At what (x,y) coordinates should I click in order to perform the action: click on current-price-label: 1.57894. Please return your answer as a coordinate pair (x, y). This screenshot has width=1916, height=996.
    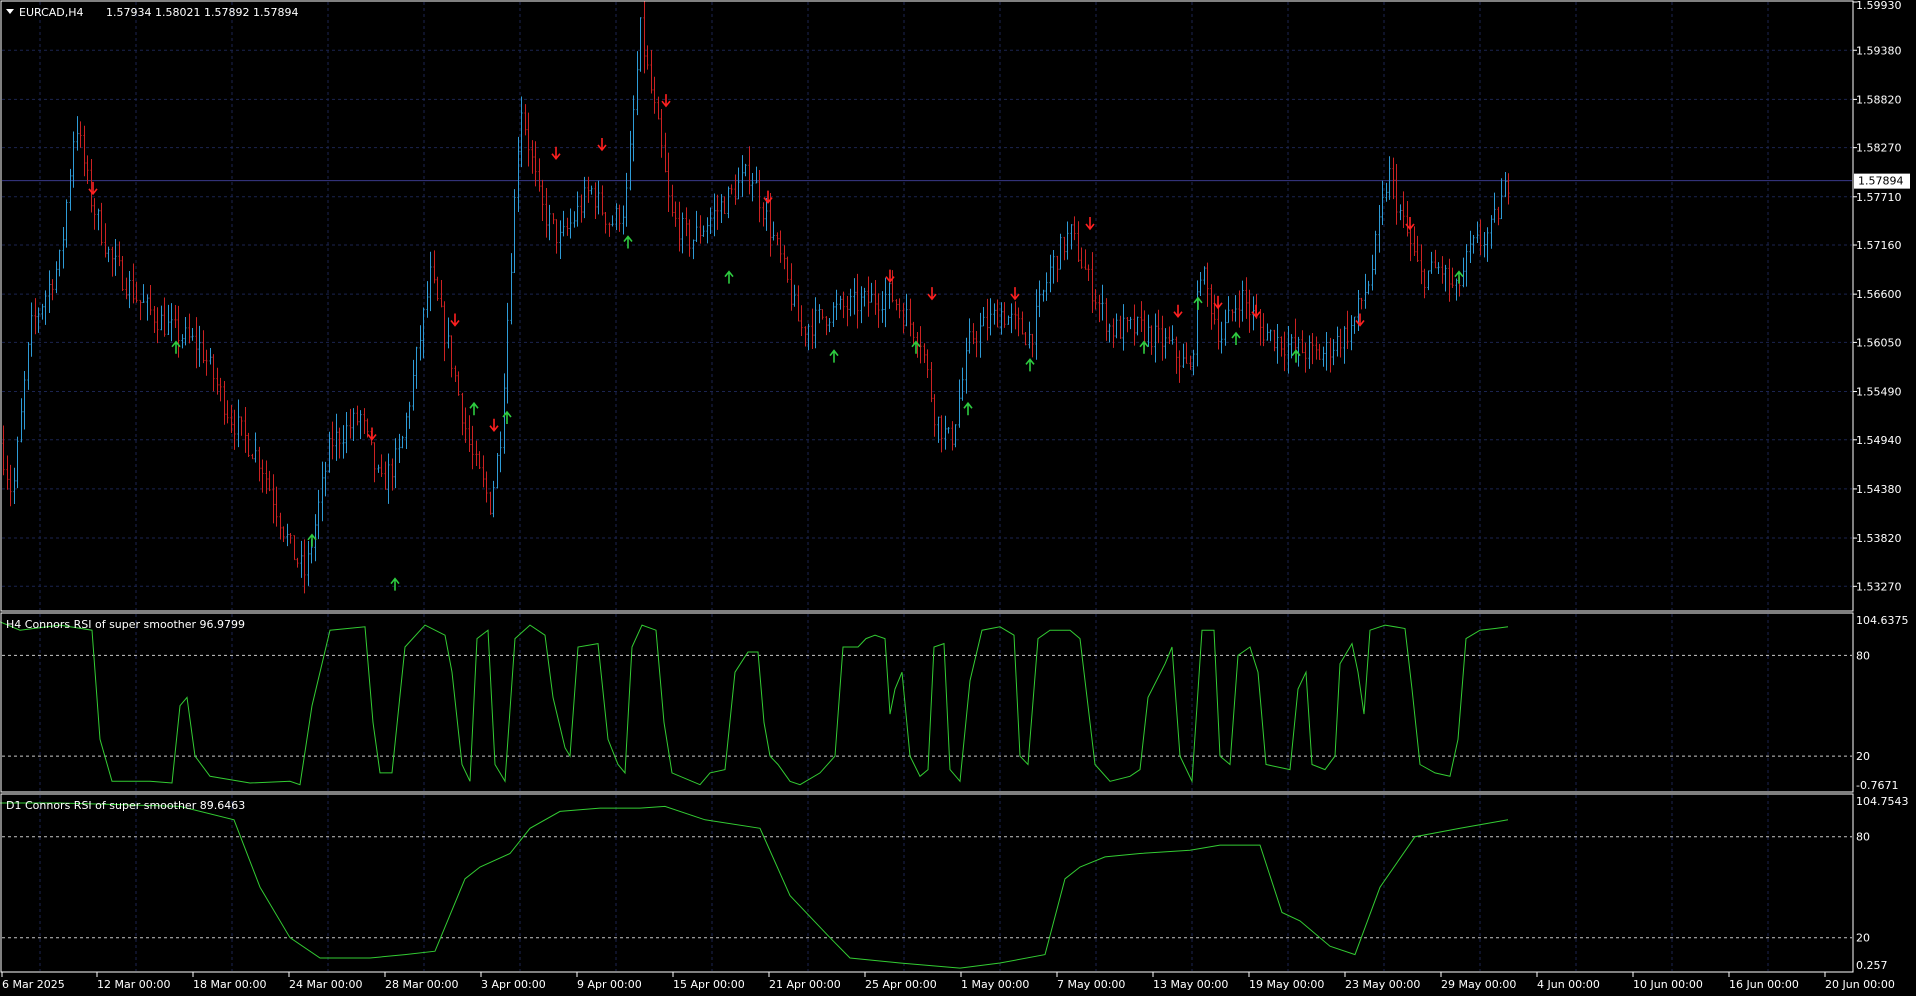
    Looking at the image, I should click on (1881, 181).